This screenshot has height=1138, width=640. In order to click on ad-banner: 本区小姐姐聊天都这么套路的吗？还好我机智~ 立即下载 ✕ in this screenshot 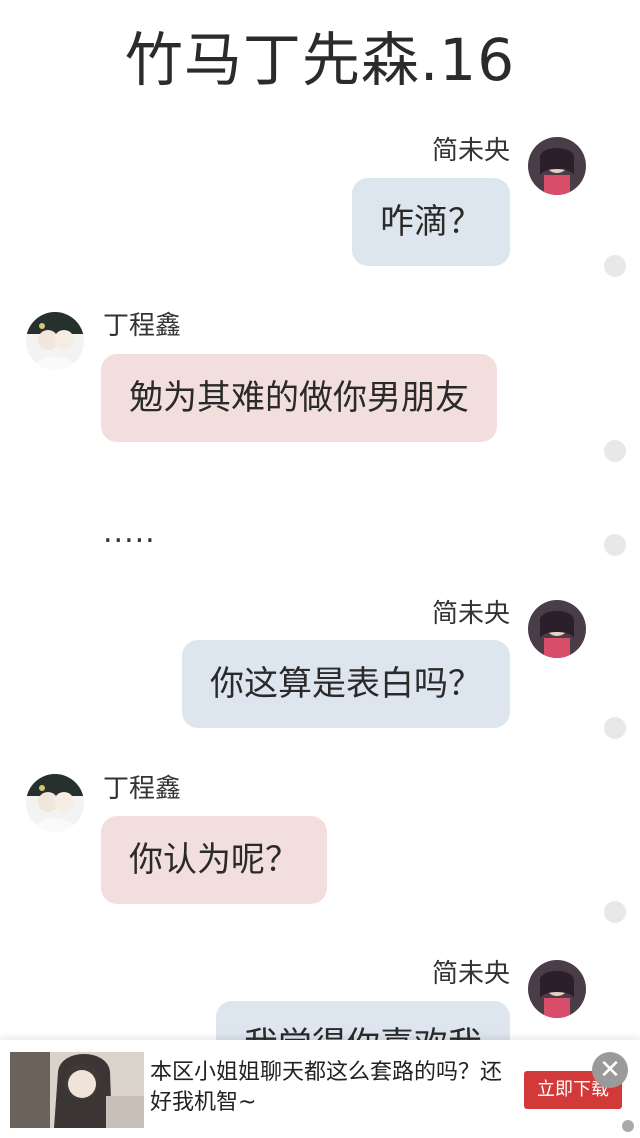, I will do `click(320, 1089)`.